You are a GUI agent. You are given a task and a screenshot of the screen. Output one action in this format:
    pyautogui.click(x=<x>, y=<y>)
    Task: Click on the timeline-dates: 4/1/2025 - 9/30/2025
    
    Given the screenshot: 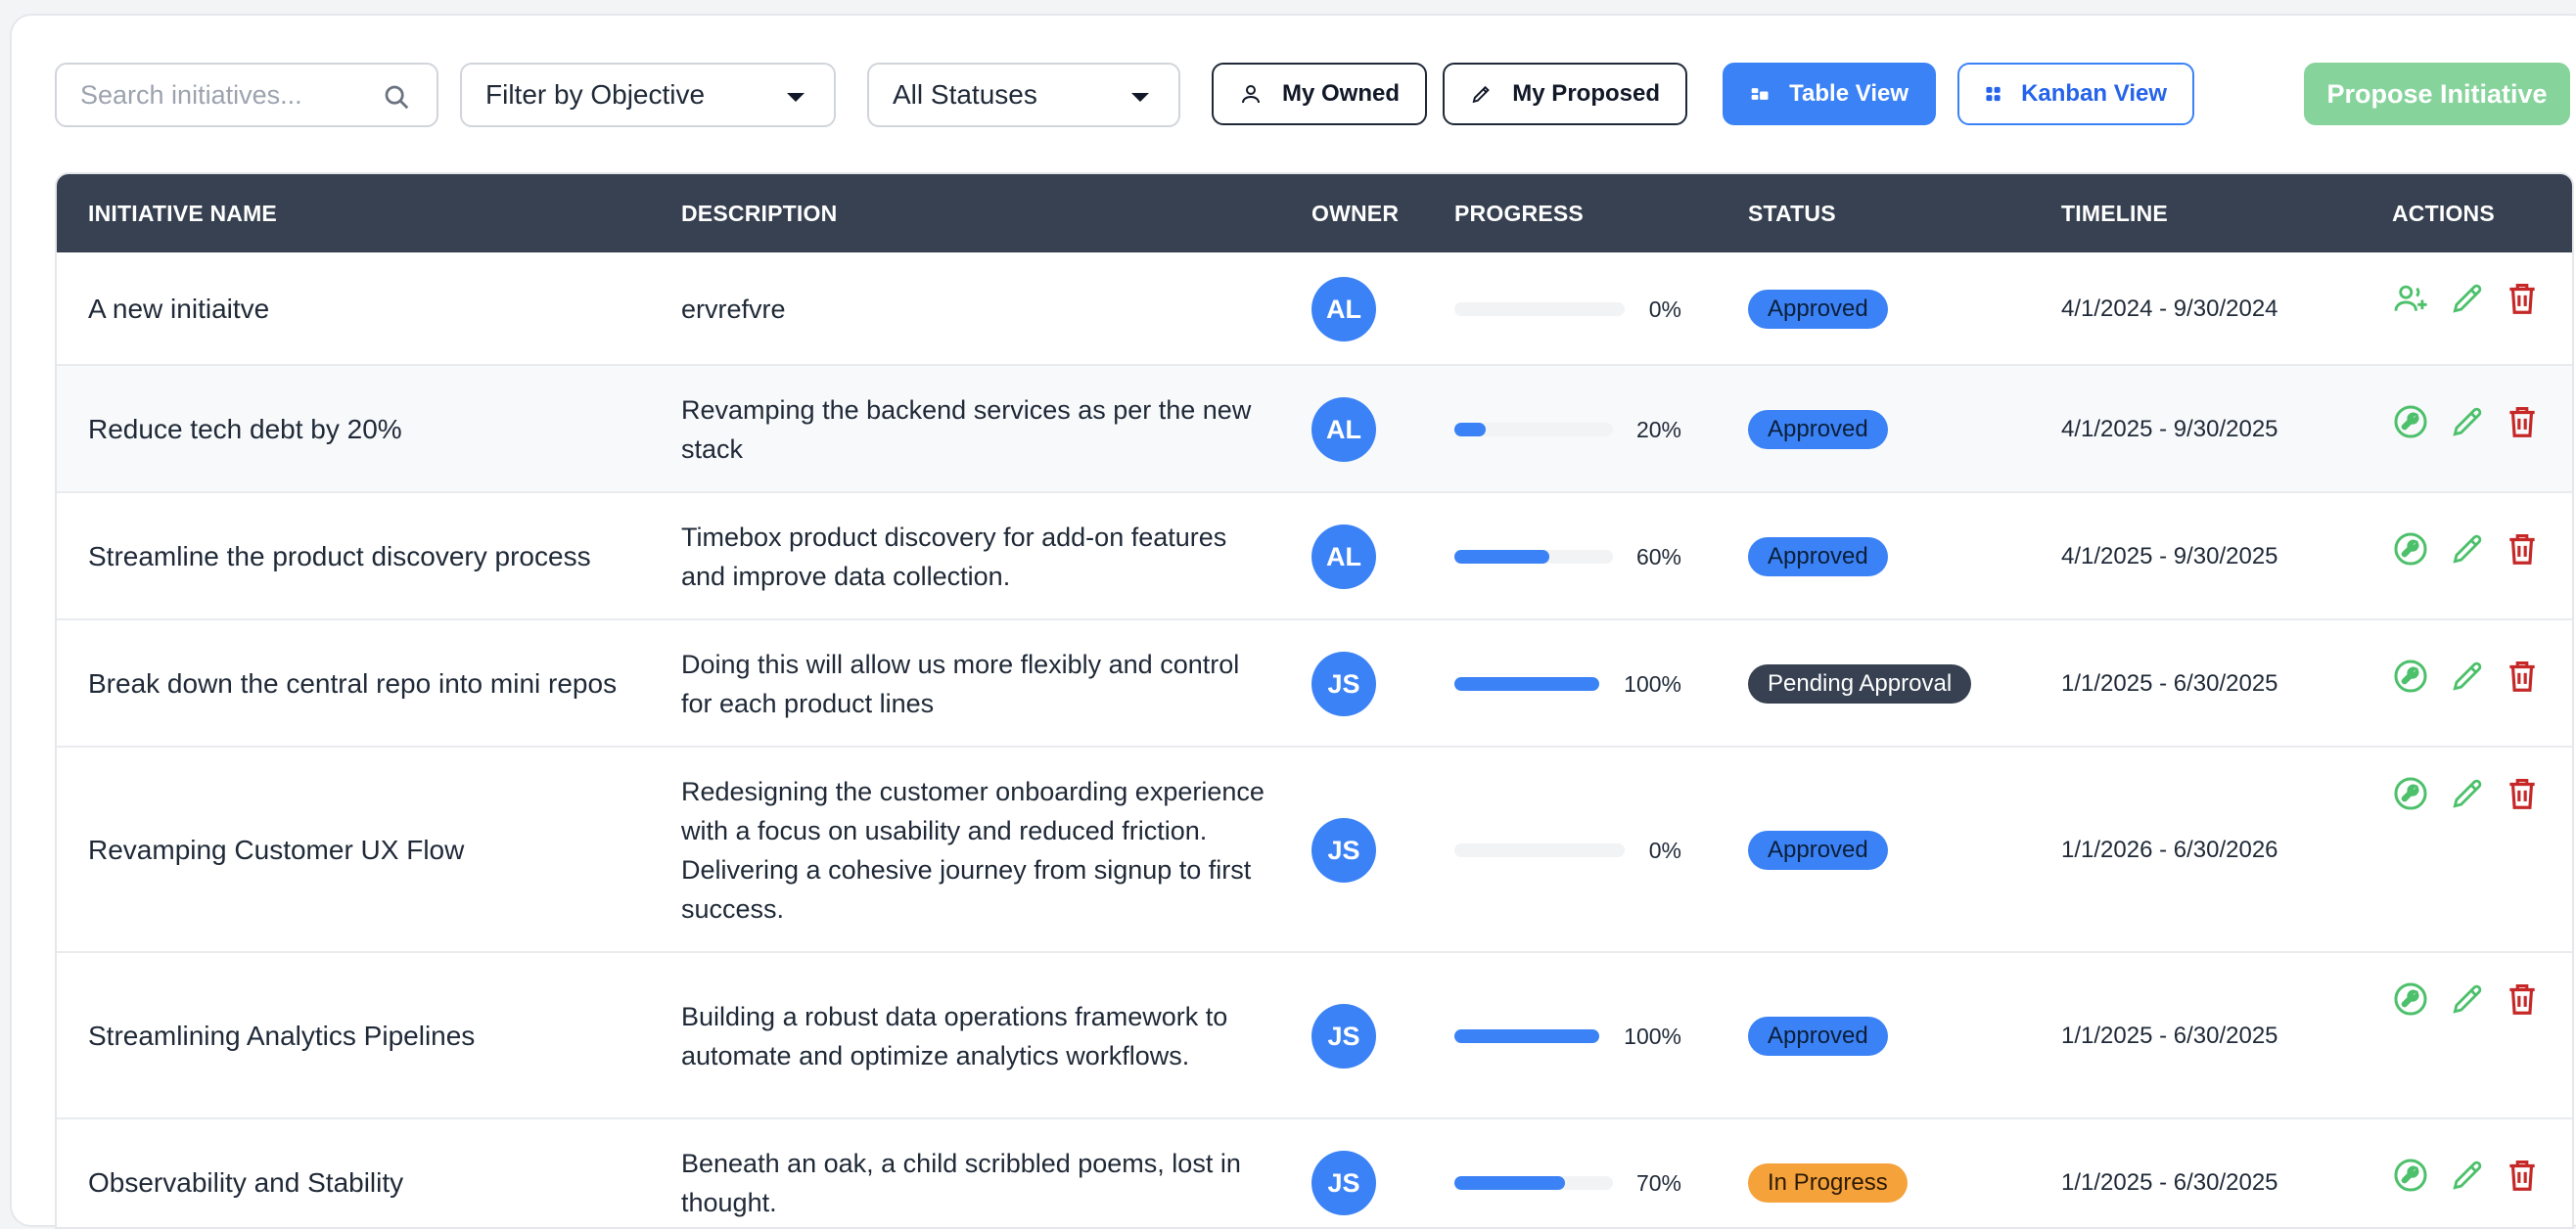 What is the action you would take?
    pyautogui.click(x=2169, y=429)
    